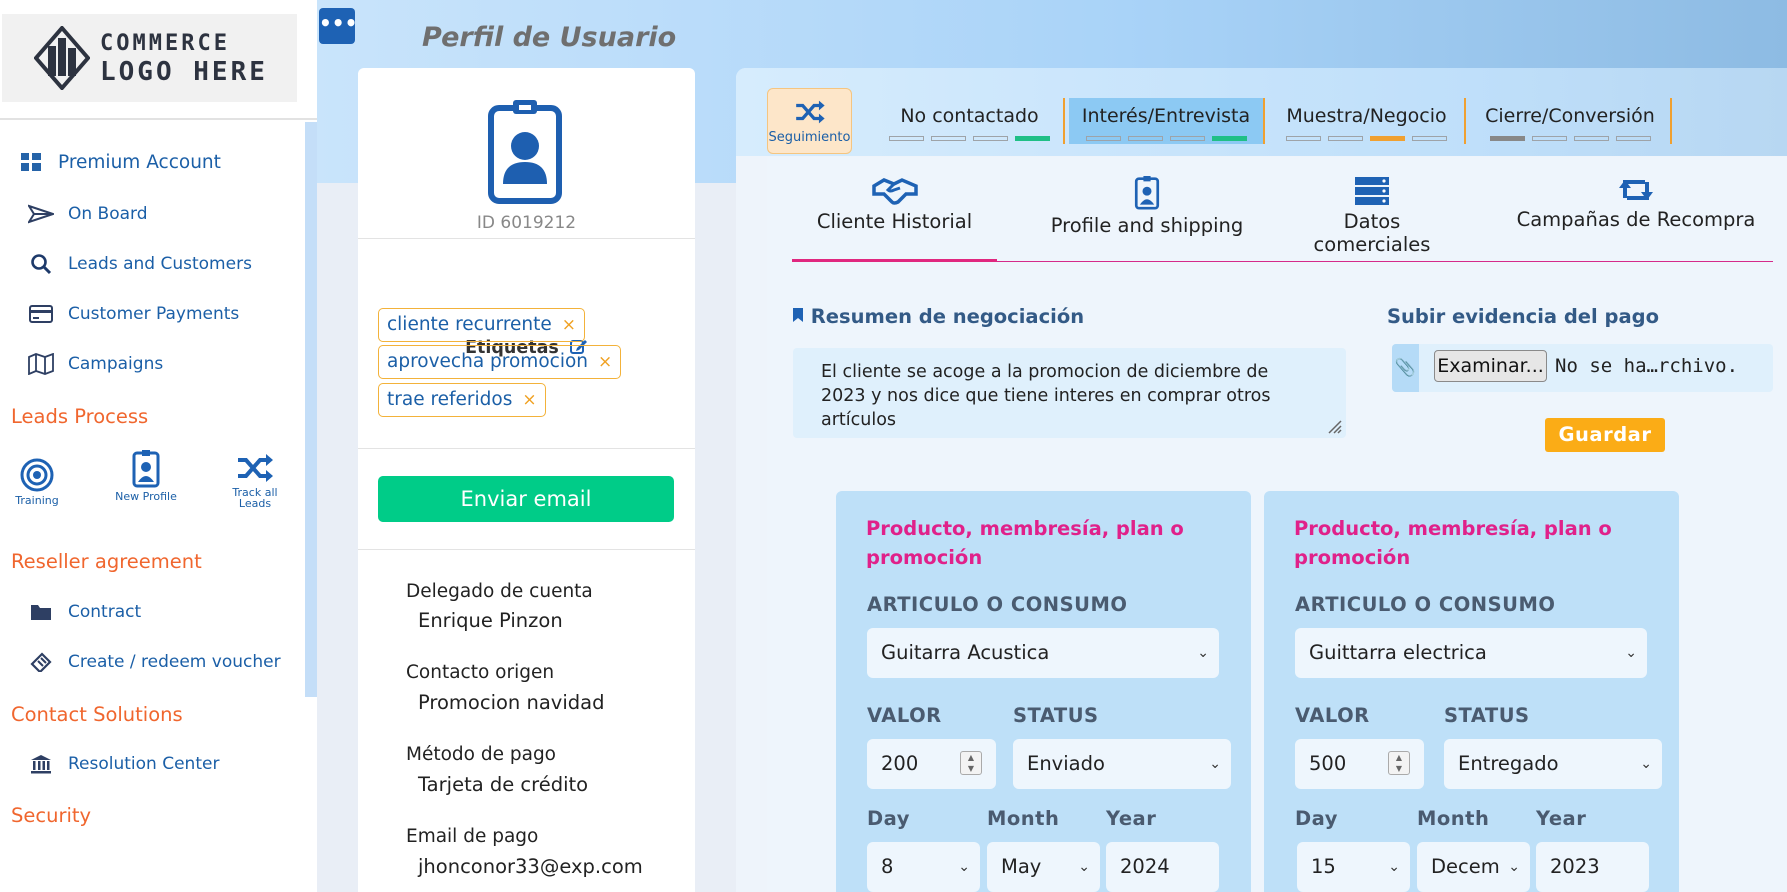 The image size is (1787, 892). Describe the element at coordinates (1122, 764) in the screenshot. I see `status-select: Enviado ⌄` at that location.